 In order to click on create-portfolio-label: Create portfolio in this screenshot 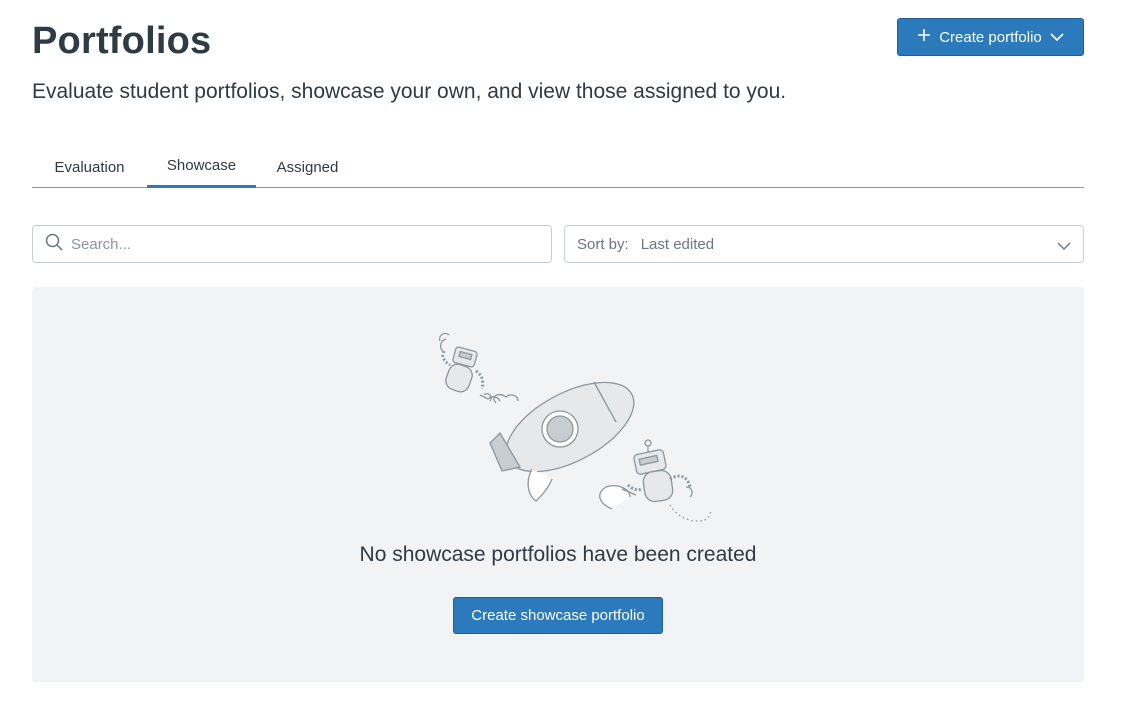, I will do `click(990, 37)`.